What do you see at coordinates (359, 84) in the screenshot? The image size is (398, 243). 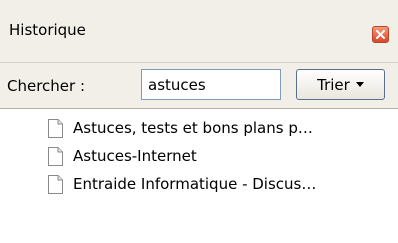 I see `chevron-down-icon` at bounding box center [359, 84].